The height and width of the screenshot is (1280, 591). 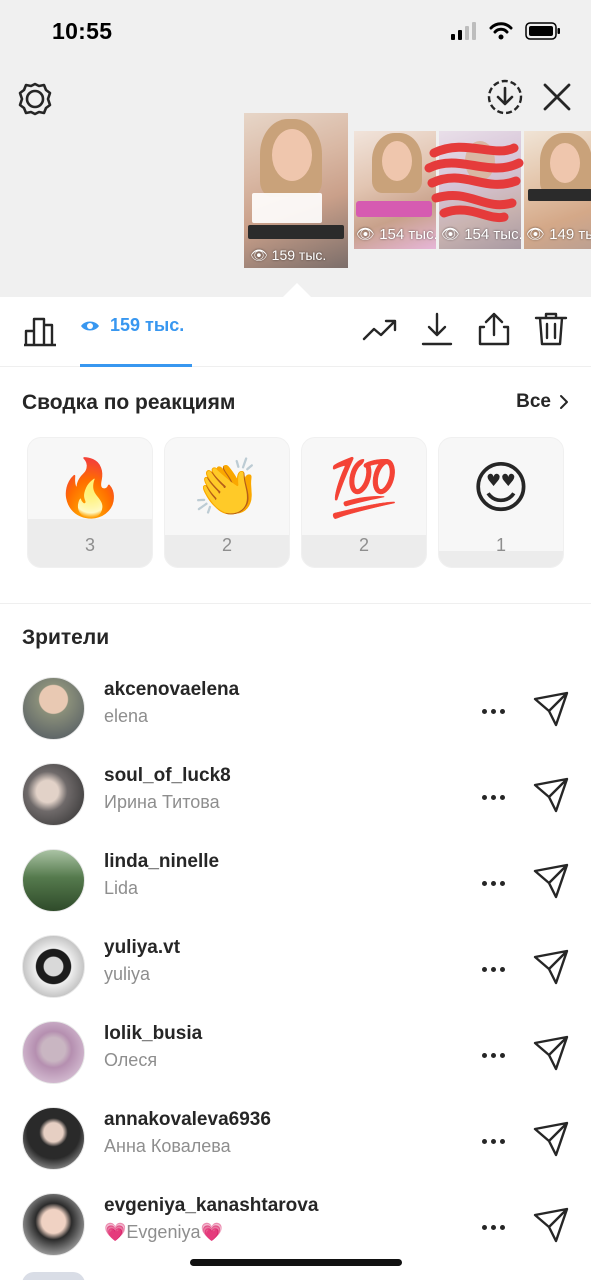 What do you see at coordinates (570, 234) in the screenshot?
I see `thumbnail-views-value: 149 тыс.` at bounding box center [570, 234].